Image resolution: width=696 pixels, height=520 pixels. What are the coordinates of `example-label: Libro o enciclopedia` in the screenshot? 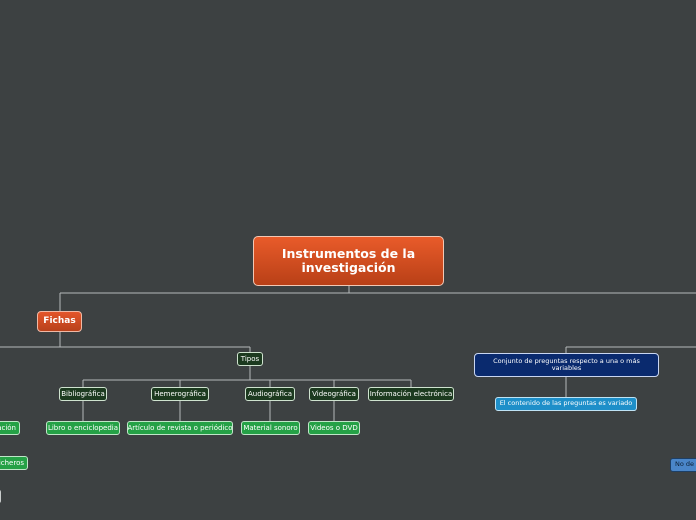 It's located at (83, 427).